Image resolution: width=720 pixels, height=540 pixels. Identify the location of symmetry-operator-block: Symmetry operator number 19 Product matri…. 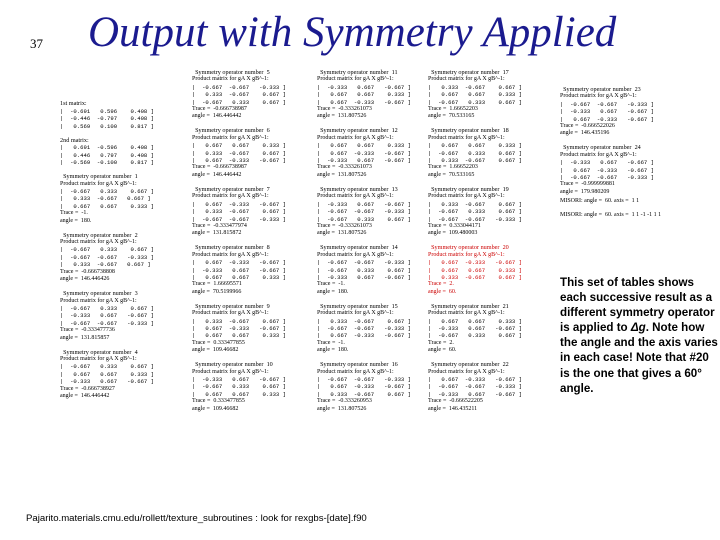
(492, 212).